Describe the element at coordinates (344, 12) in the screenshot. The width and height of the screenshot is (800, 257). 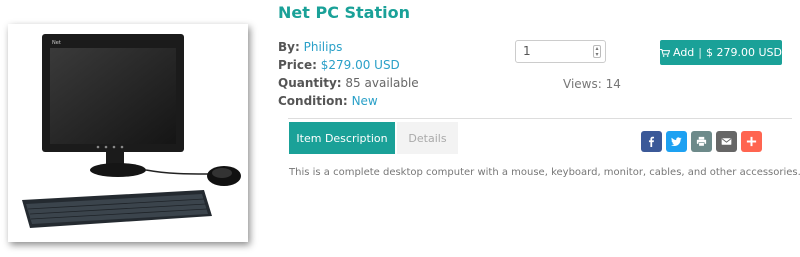
I see `product-title: Net PC Station` at that location.